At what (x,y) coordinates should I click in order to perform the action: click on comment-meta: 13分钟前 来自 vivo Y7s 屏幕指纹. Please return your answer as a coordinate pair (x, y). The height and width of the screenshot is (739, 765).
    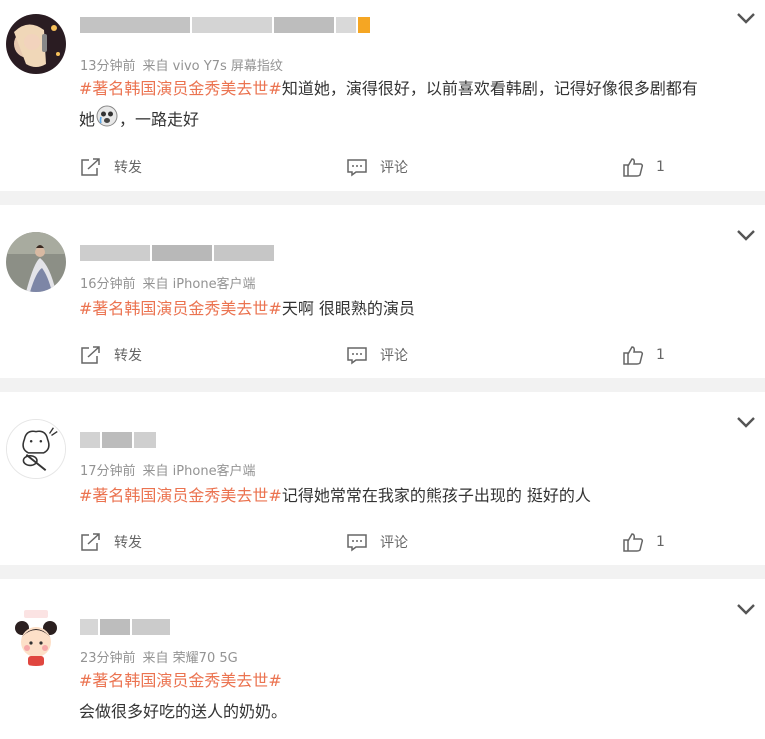
    Looking at the image, I should click on (185, 64).